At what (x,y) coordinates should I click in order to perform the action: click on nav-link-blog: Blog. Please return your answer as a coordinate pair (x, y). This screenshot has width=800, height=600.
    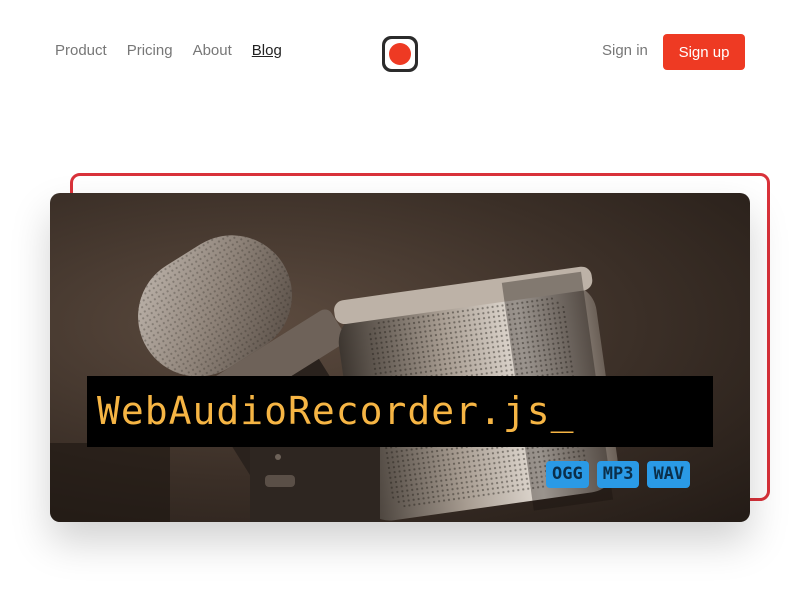
    Looking at the image, I should click on (267, 51).